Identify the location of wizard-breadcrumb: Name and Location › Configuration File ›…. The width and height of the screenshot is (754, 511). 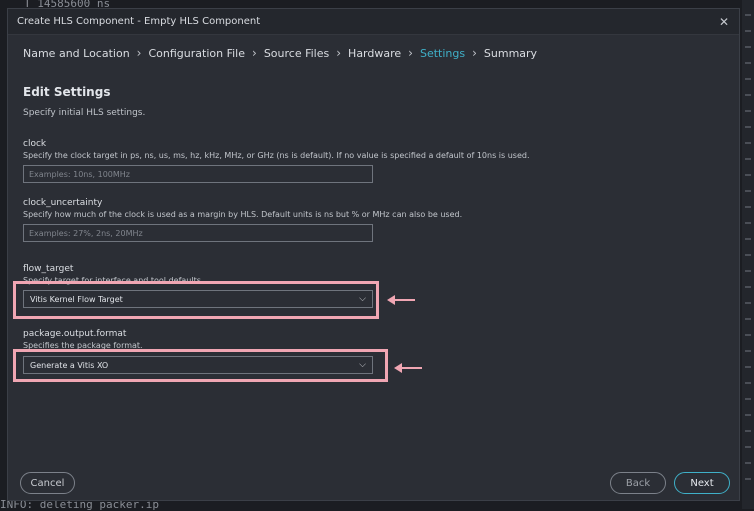
(280, 53).